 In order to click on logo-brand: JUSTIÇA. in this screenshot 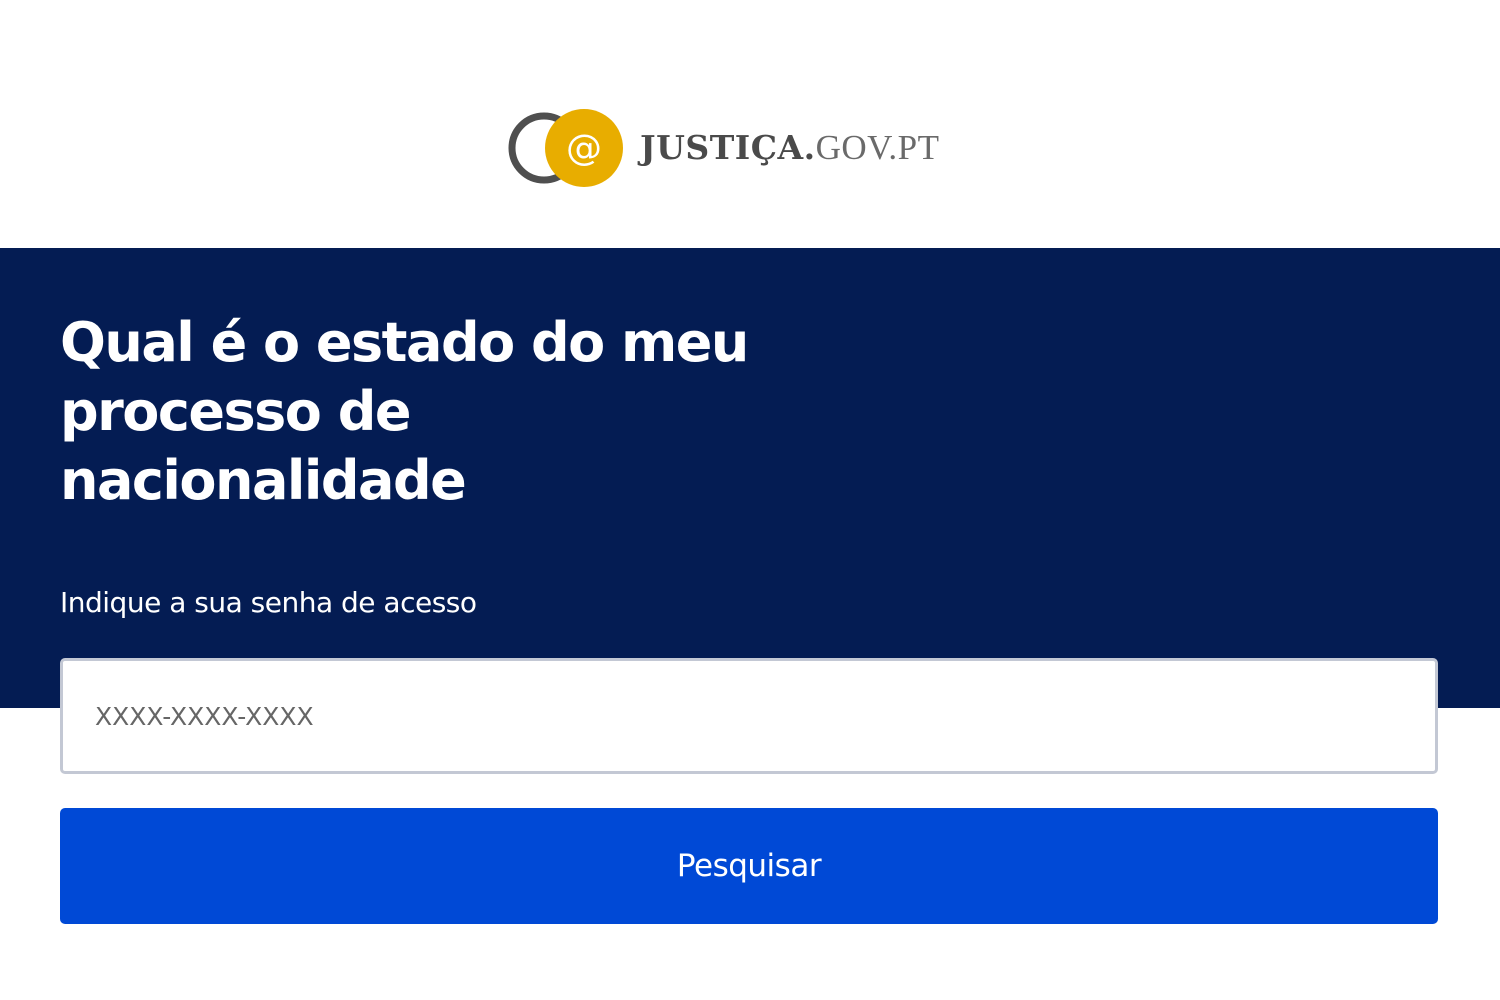, I will do `click(728, 147)`.